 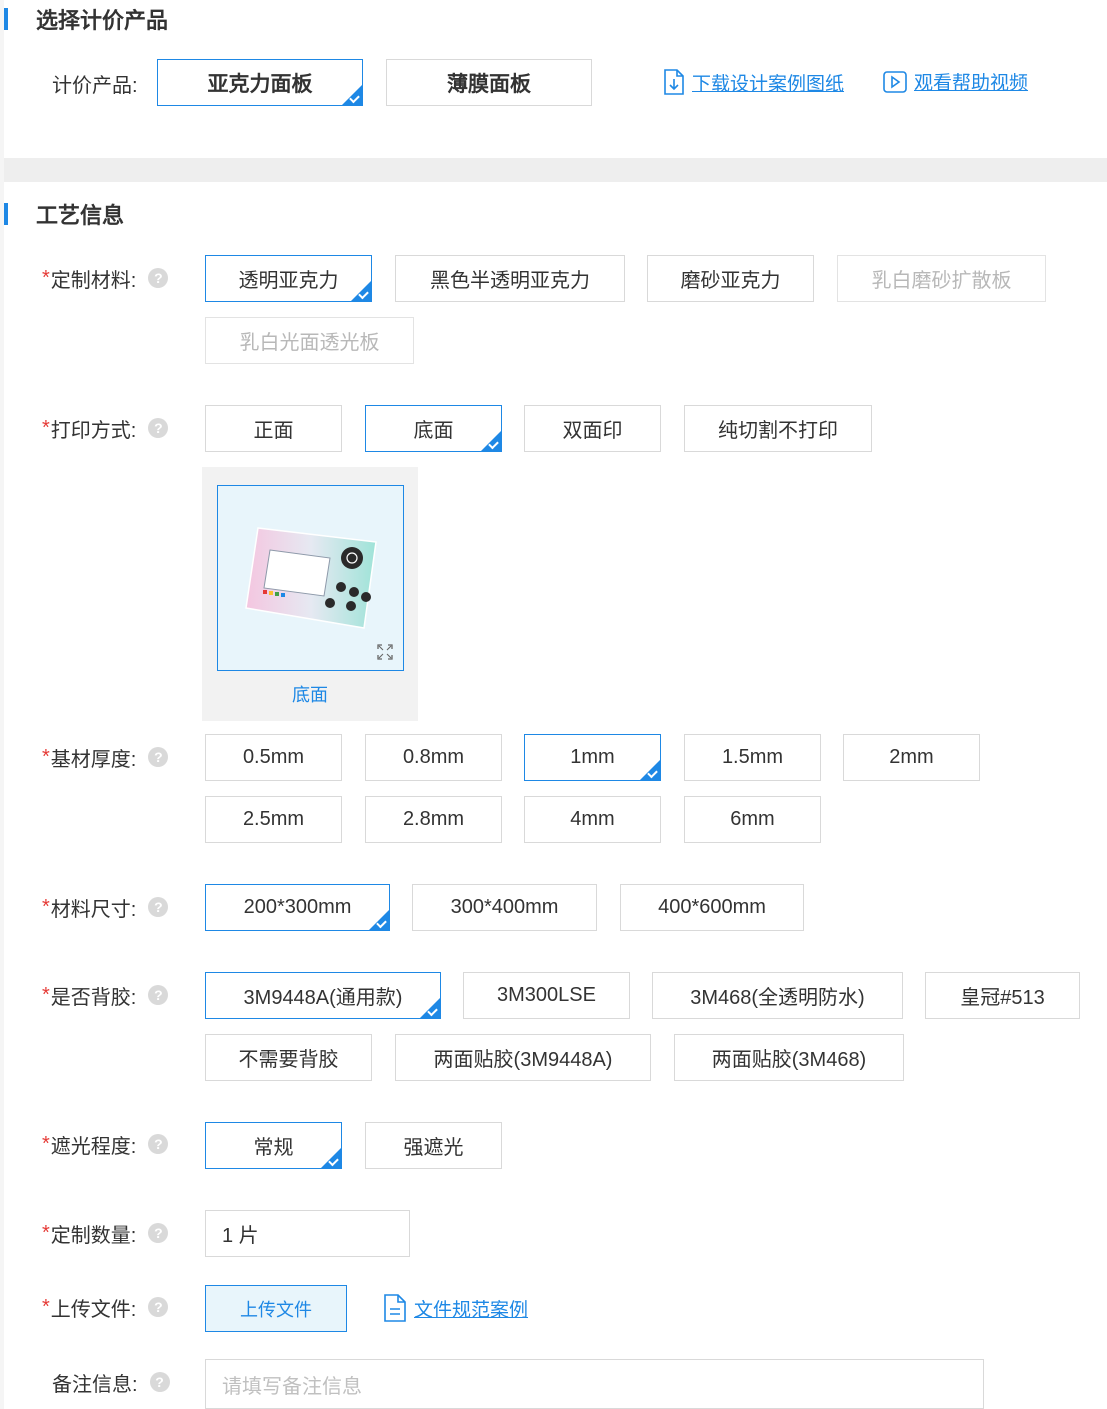 What do you see at coordinates (288, 278) in the screenshot?
I see `material-option-clear-acrylic: 透明亚克力` at bounding box center [288, 278].